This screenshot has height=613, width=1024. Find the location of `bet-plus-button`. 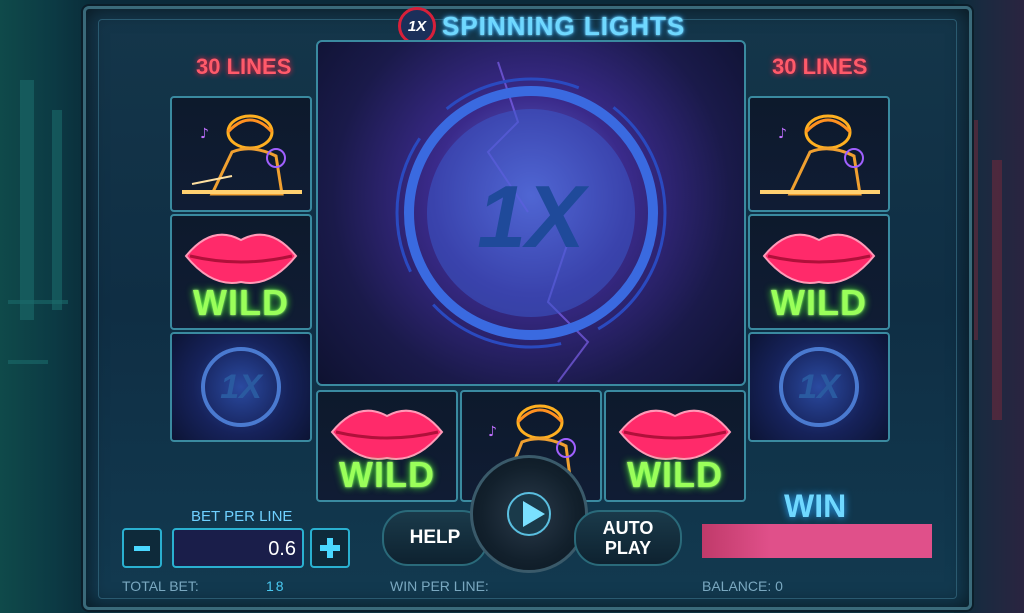

bet-plus-button is located at coordinates (330, 548).